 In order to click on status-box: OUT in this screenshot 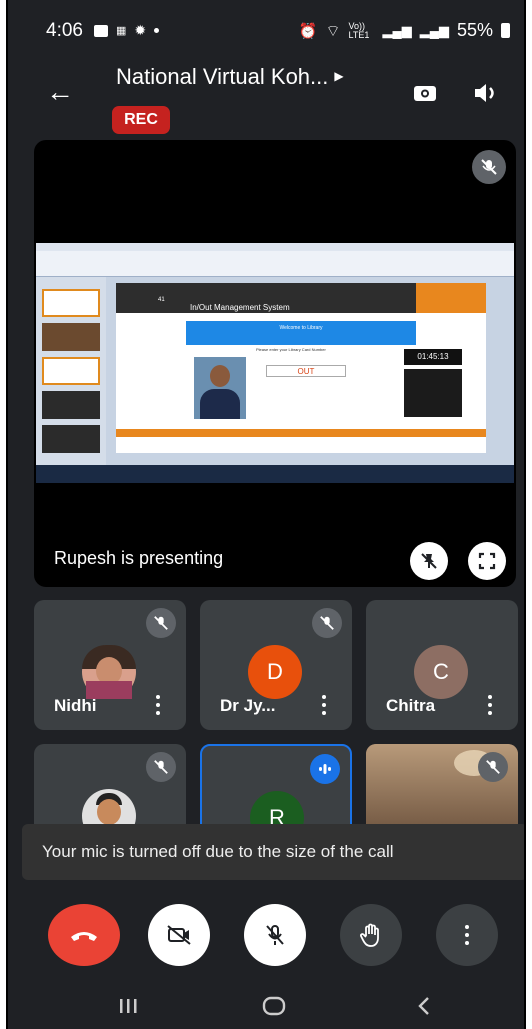, I will do `click(306, 371)`.